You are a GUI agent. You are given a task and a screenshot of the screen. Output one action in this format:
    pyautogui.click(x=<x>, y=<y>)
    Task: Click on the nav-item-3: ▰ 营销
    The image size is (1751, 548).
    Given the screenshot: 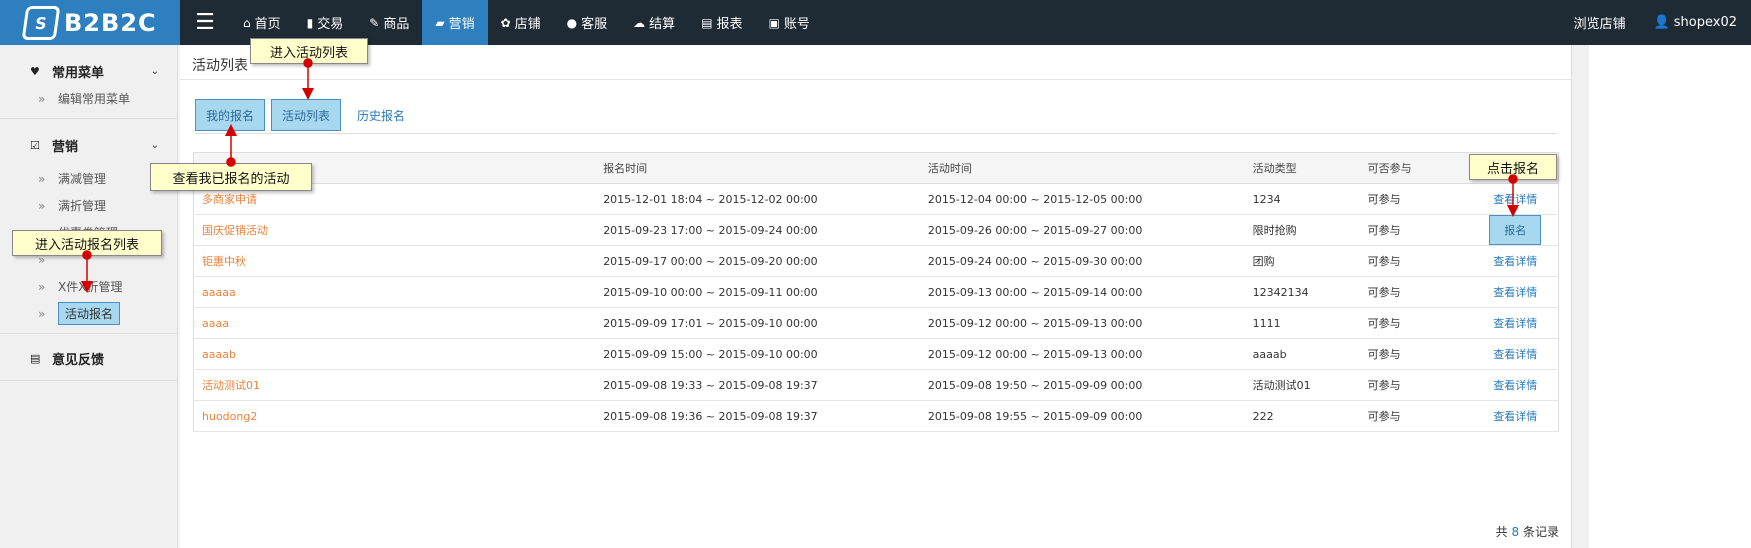 What is the action you would take?
    pyautogui.click(x=455, y=22)
    